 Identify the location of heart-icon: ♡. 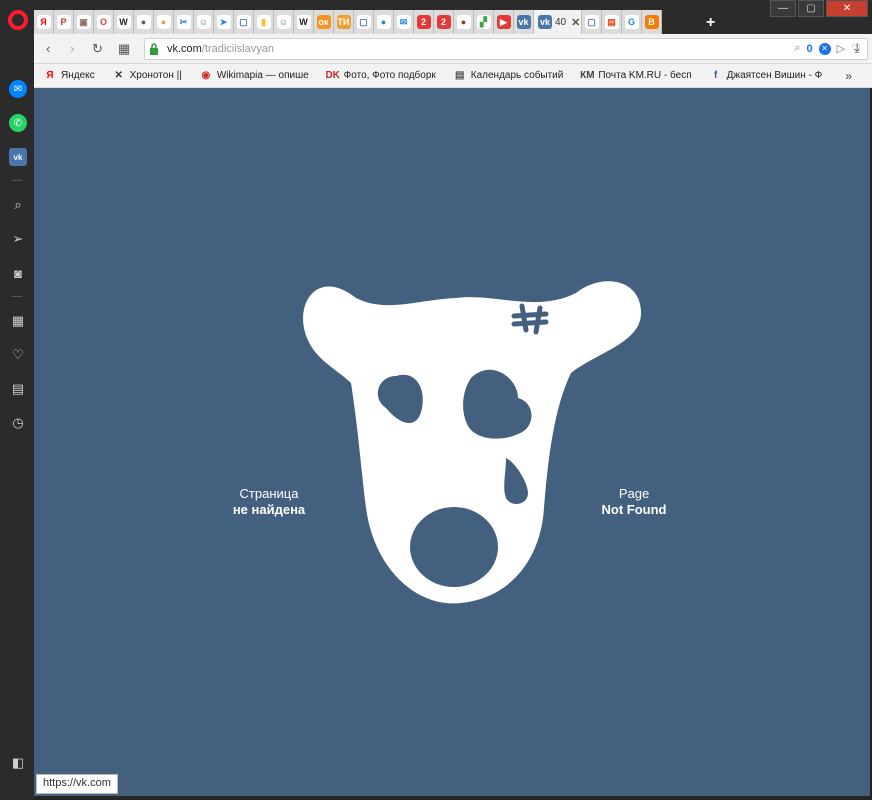
(18, 355).